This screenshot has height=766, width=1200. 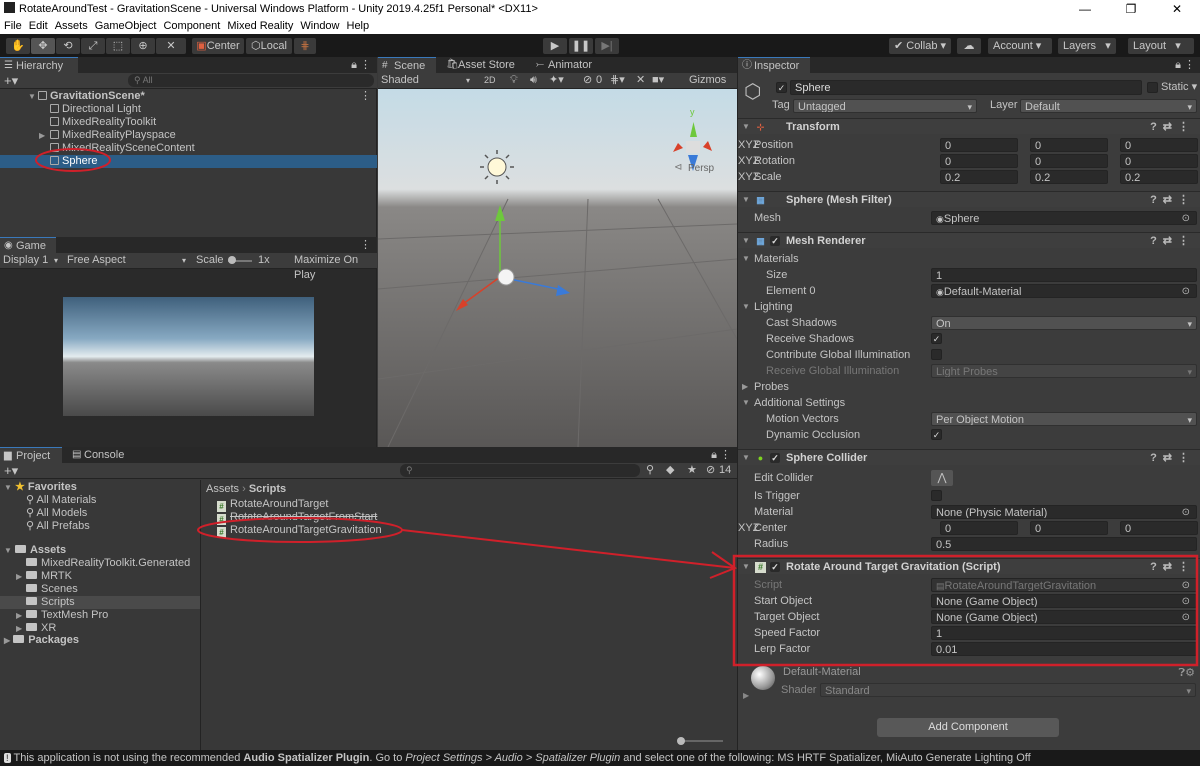 What do you see at coordinates (969, 126) in the screenshot?
I see `component-header: ▼ ⊹ Transform ?⇄⋮` at bounding box center [969, 126].